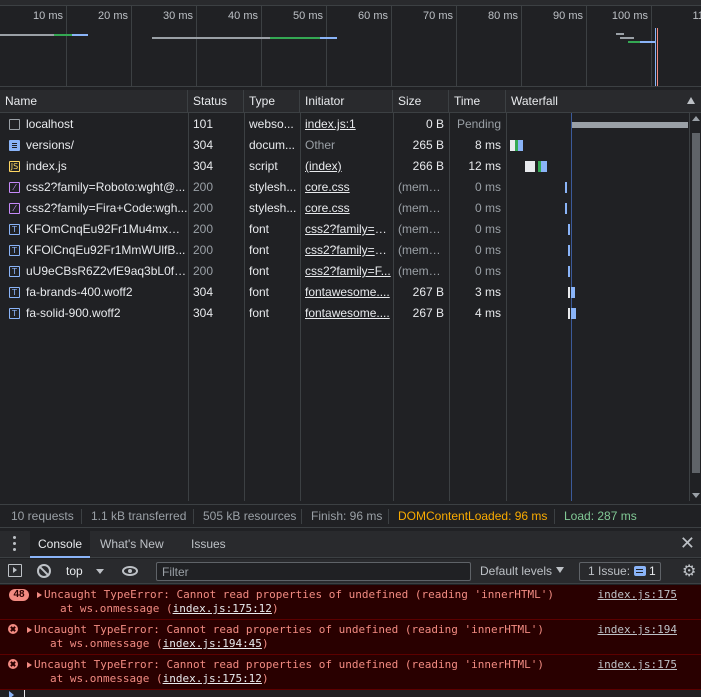 The height and width of the screenshot is (697, 701). What do you see at coordinates (421, 101) in the screenshot?
I see `col-header-size: Size` at bounding box center [421, 101].